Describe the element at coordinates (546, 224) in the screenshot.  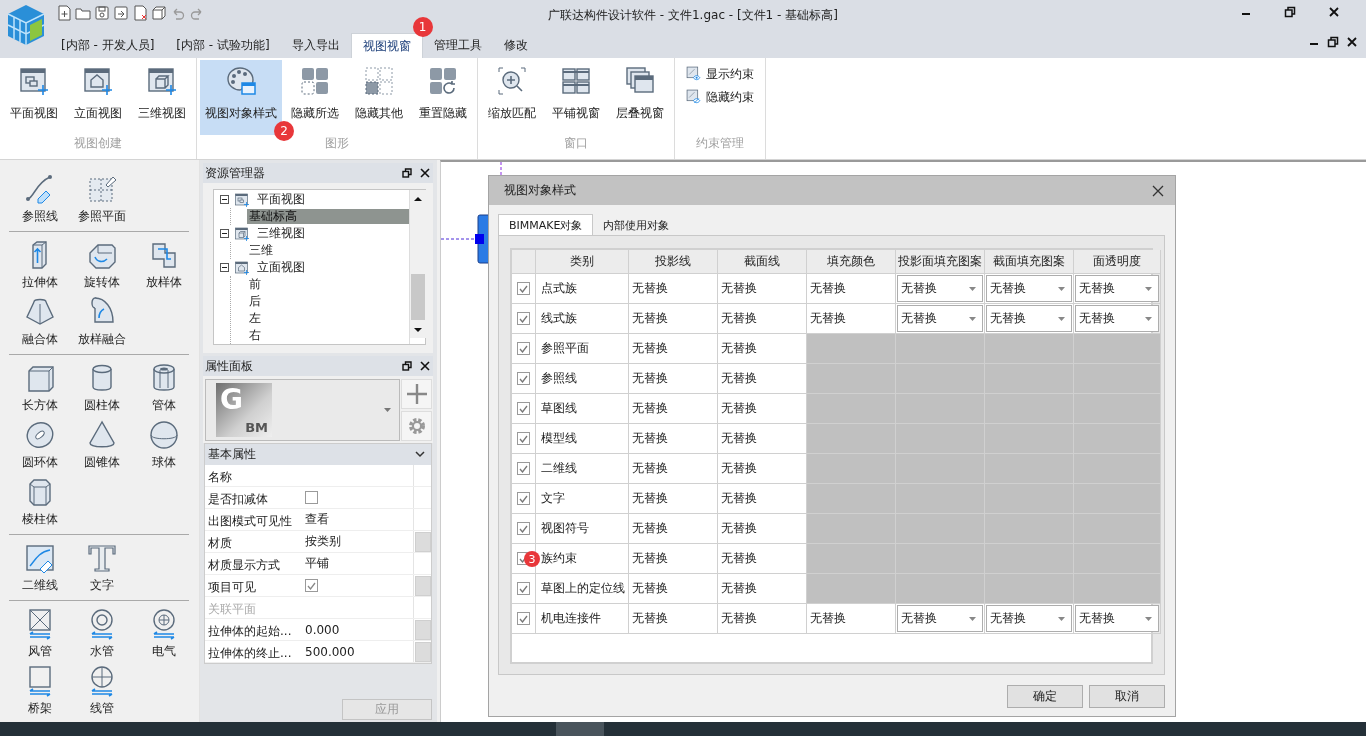
I see `dialog-tab: BIMMAKE对象` at that location.